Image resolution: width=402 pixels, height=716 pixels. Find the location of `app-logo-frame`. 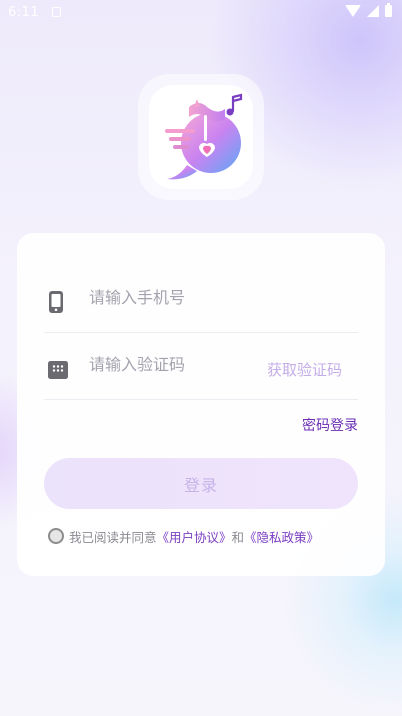

app-logo-frame is located at coordinates (201, 137).